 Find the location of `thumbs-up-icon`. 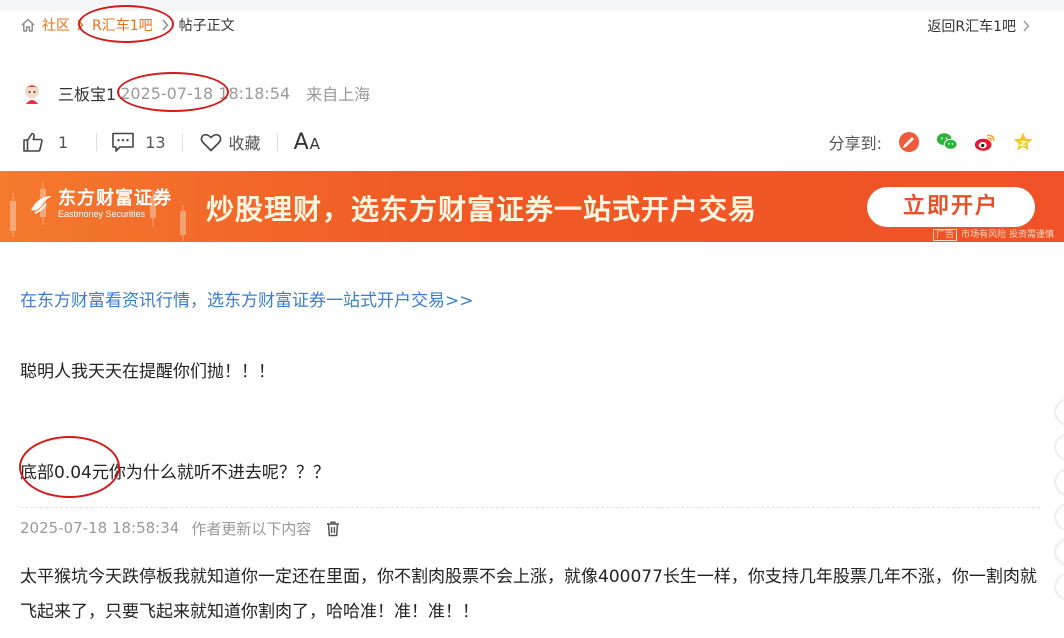

thumbs-up-icon is located at coordinates (33, 142).